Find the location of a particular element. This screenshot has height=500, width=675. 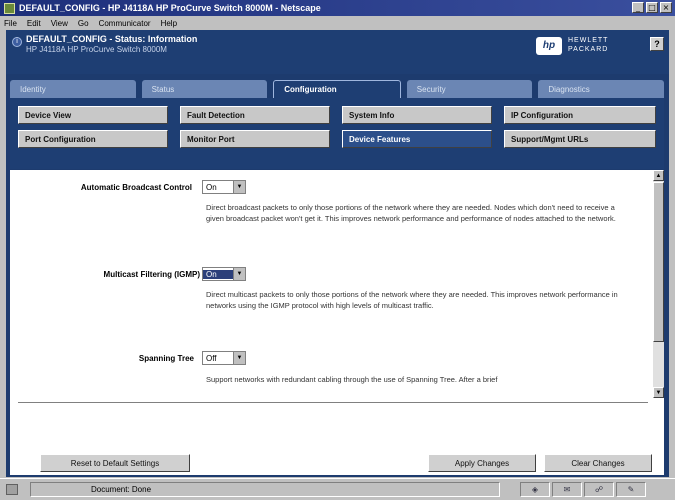

subtab-monitor-port: Monitor Port is located at coordinates (255, 139).